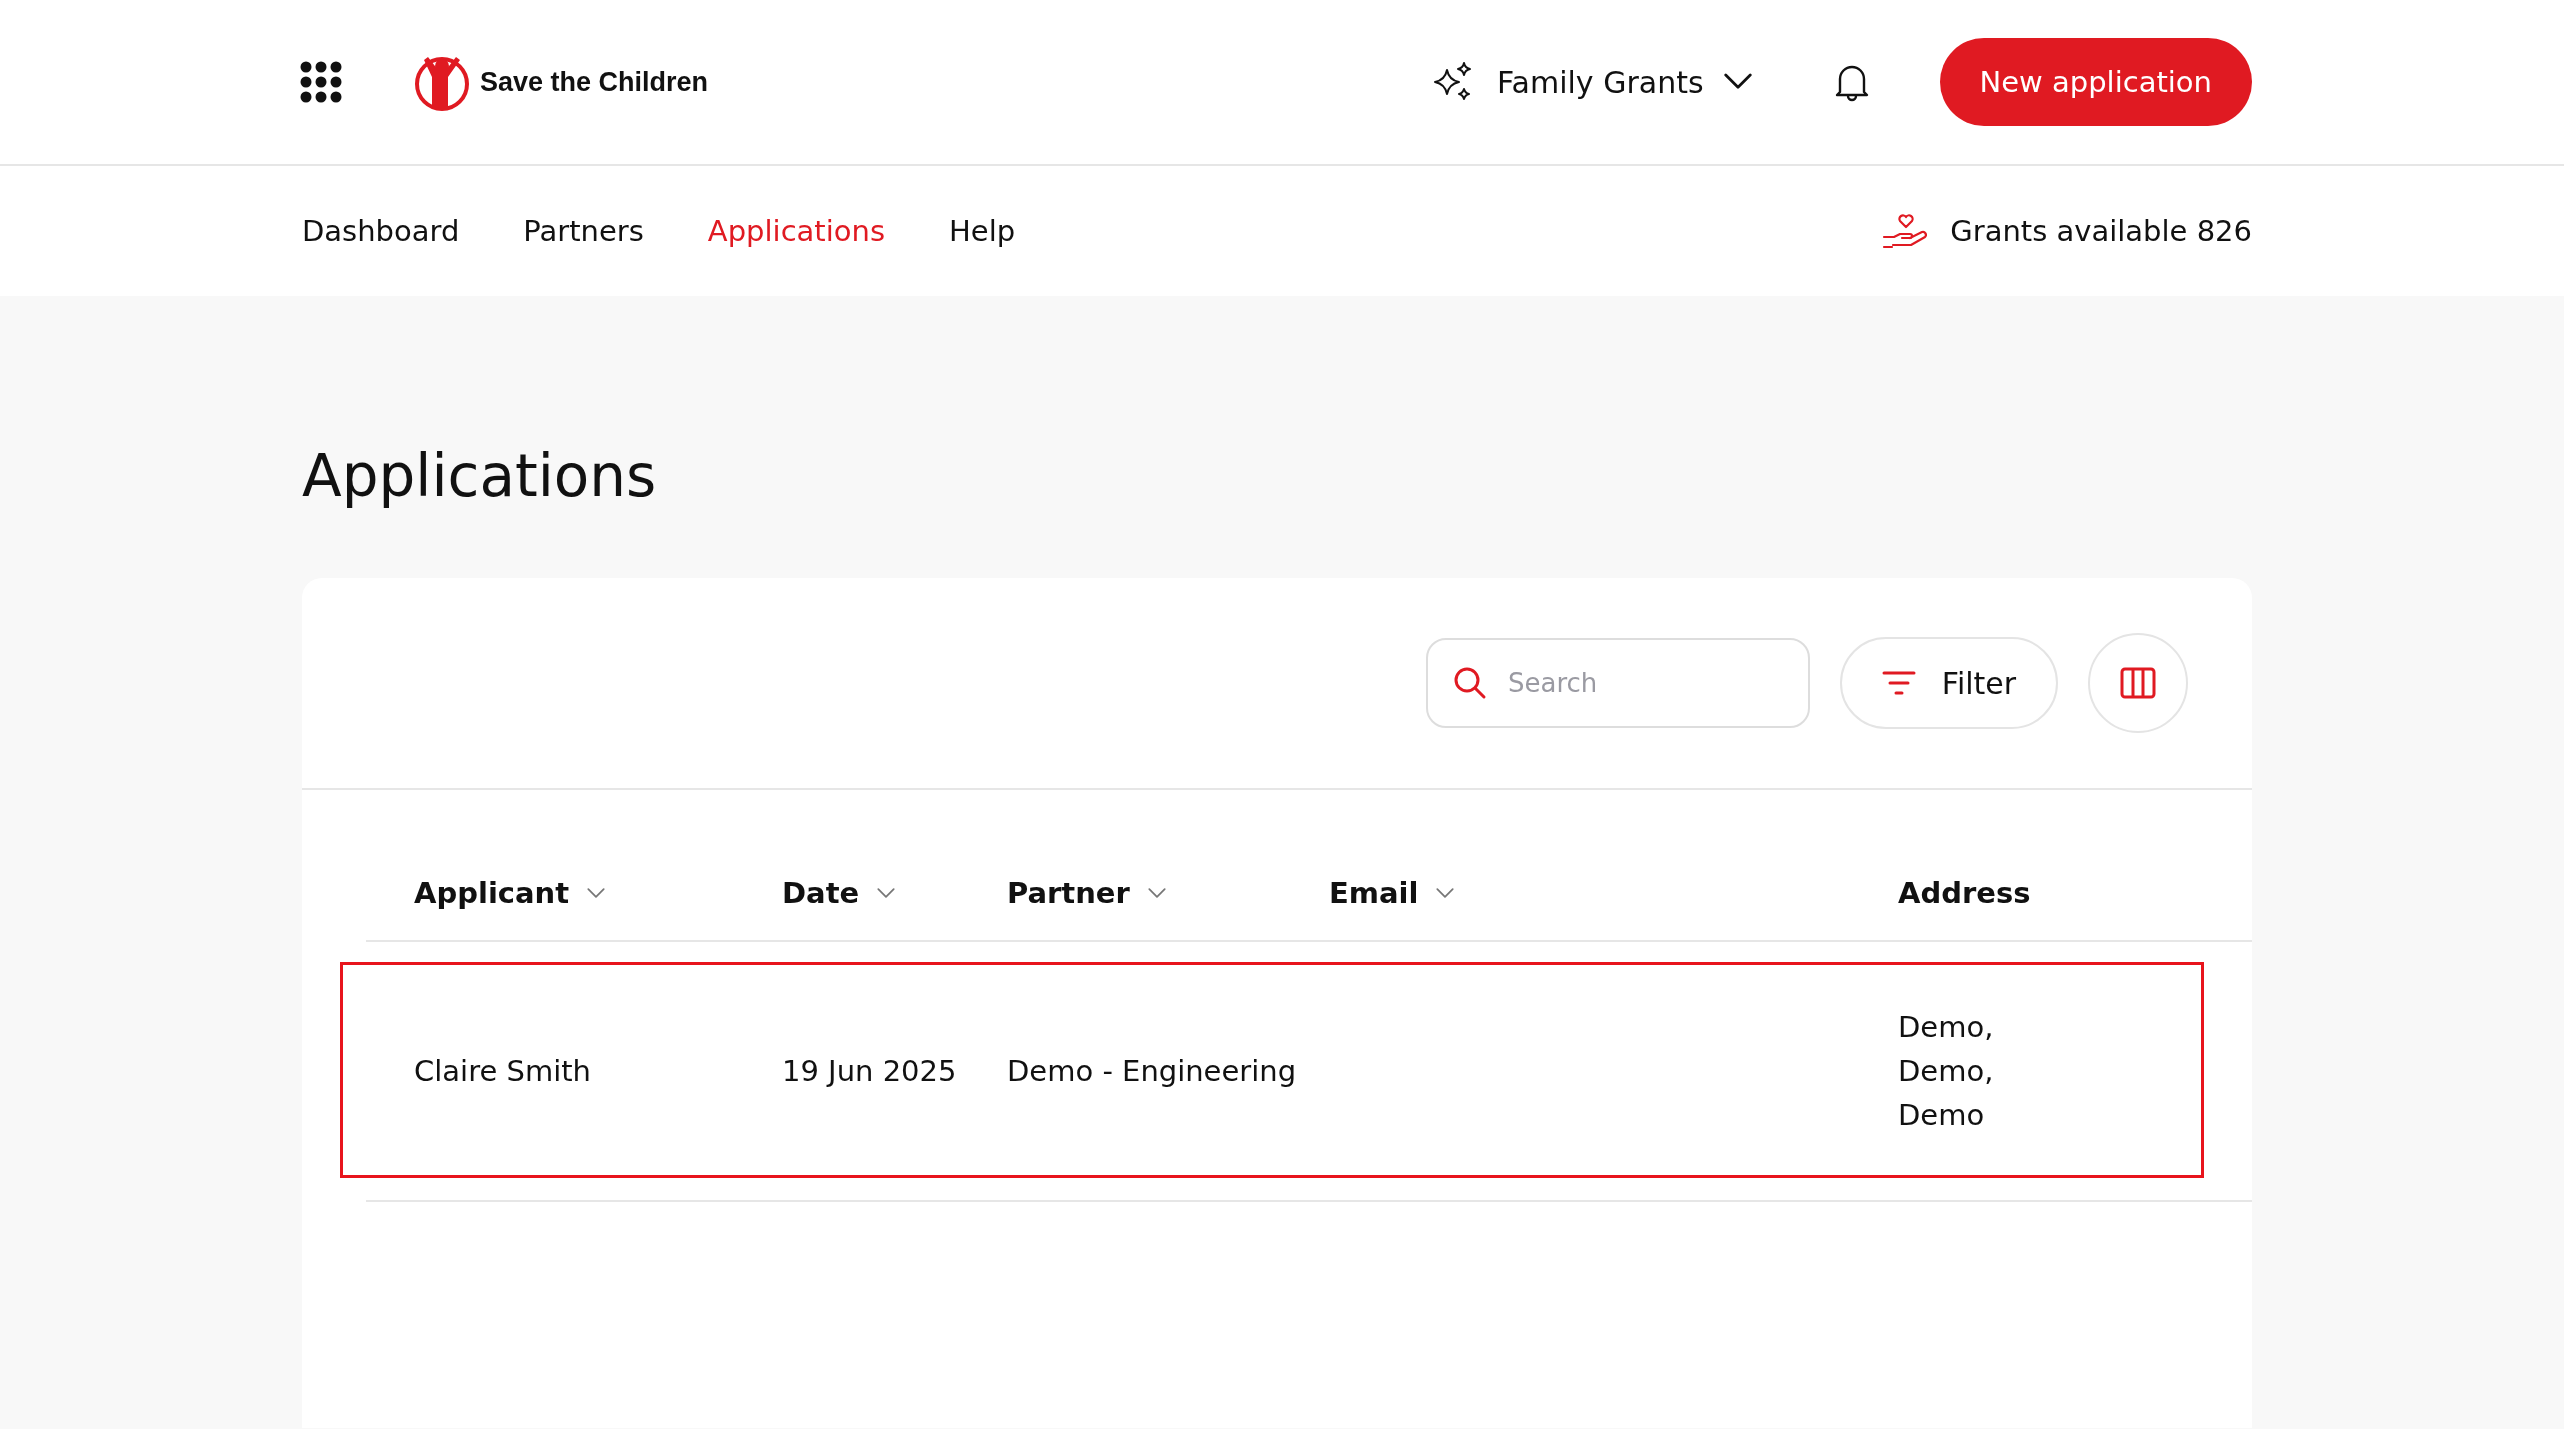  I want to click on nav-tab: Applications, so click(796, 231).